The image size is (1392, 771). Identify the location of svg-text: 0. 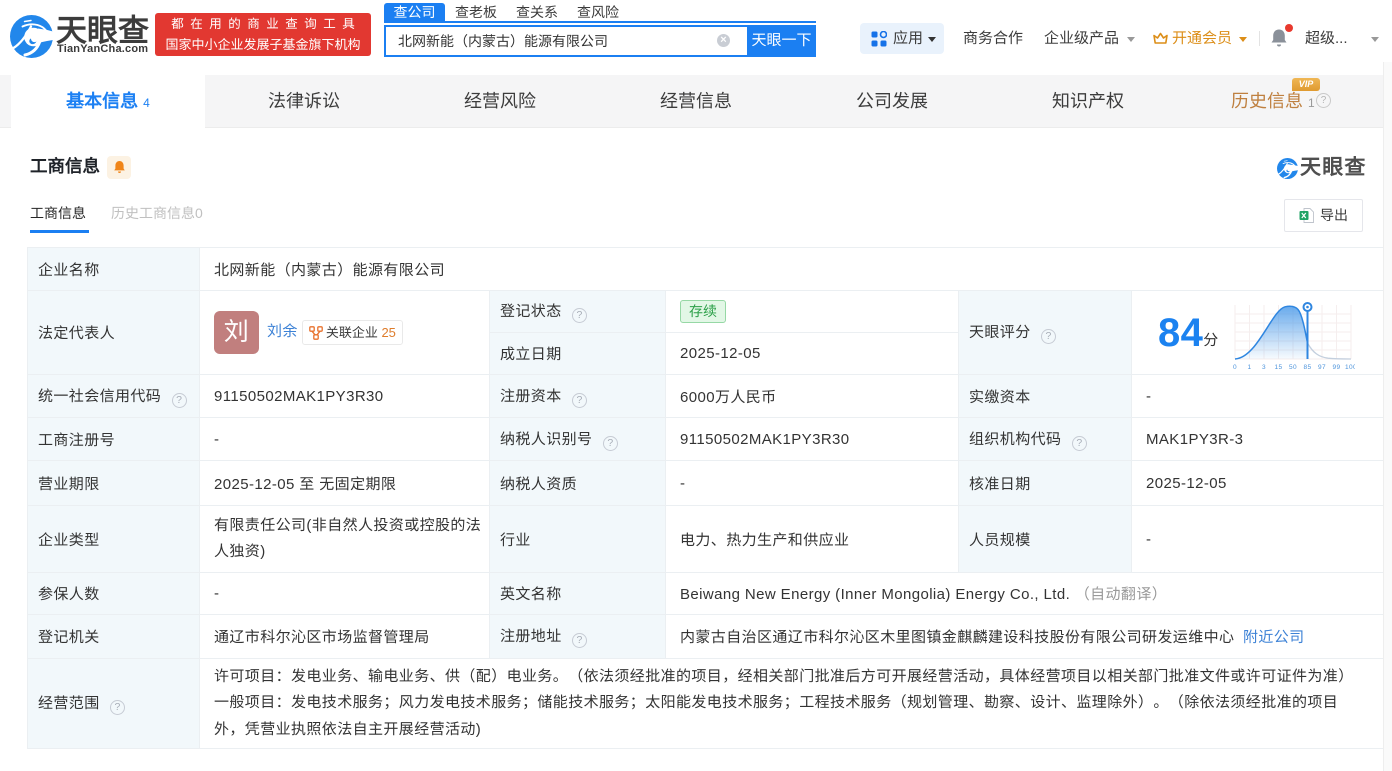
(1235, 367).